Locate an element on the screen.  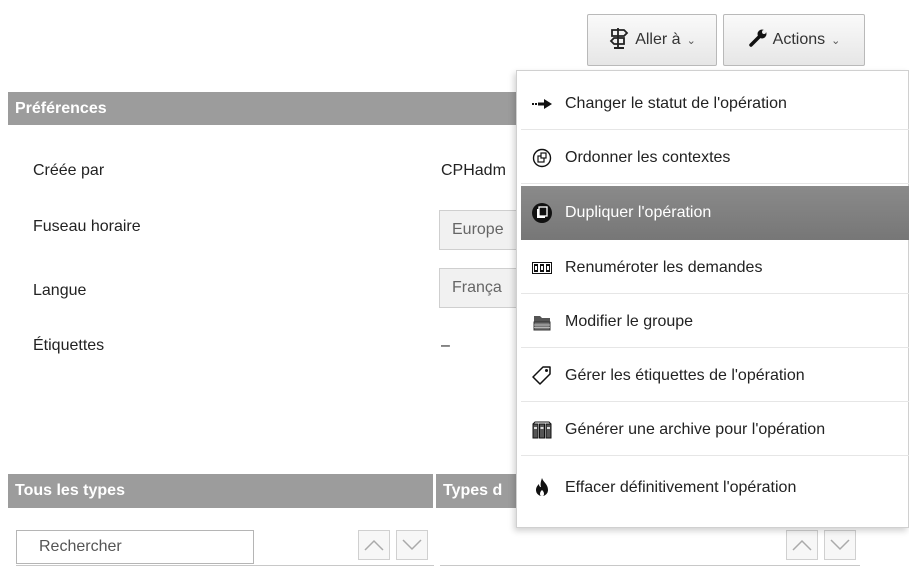
arrow-right-icon is located at coordinates (542, 104).